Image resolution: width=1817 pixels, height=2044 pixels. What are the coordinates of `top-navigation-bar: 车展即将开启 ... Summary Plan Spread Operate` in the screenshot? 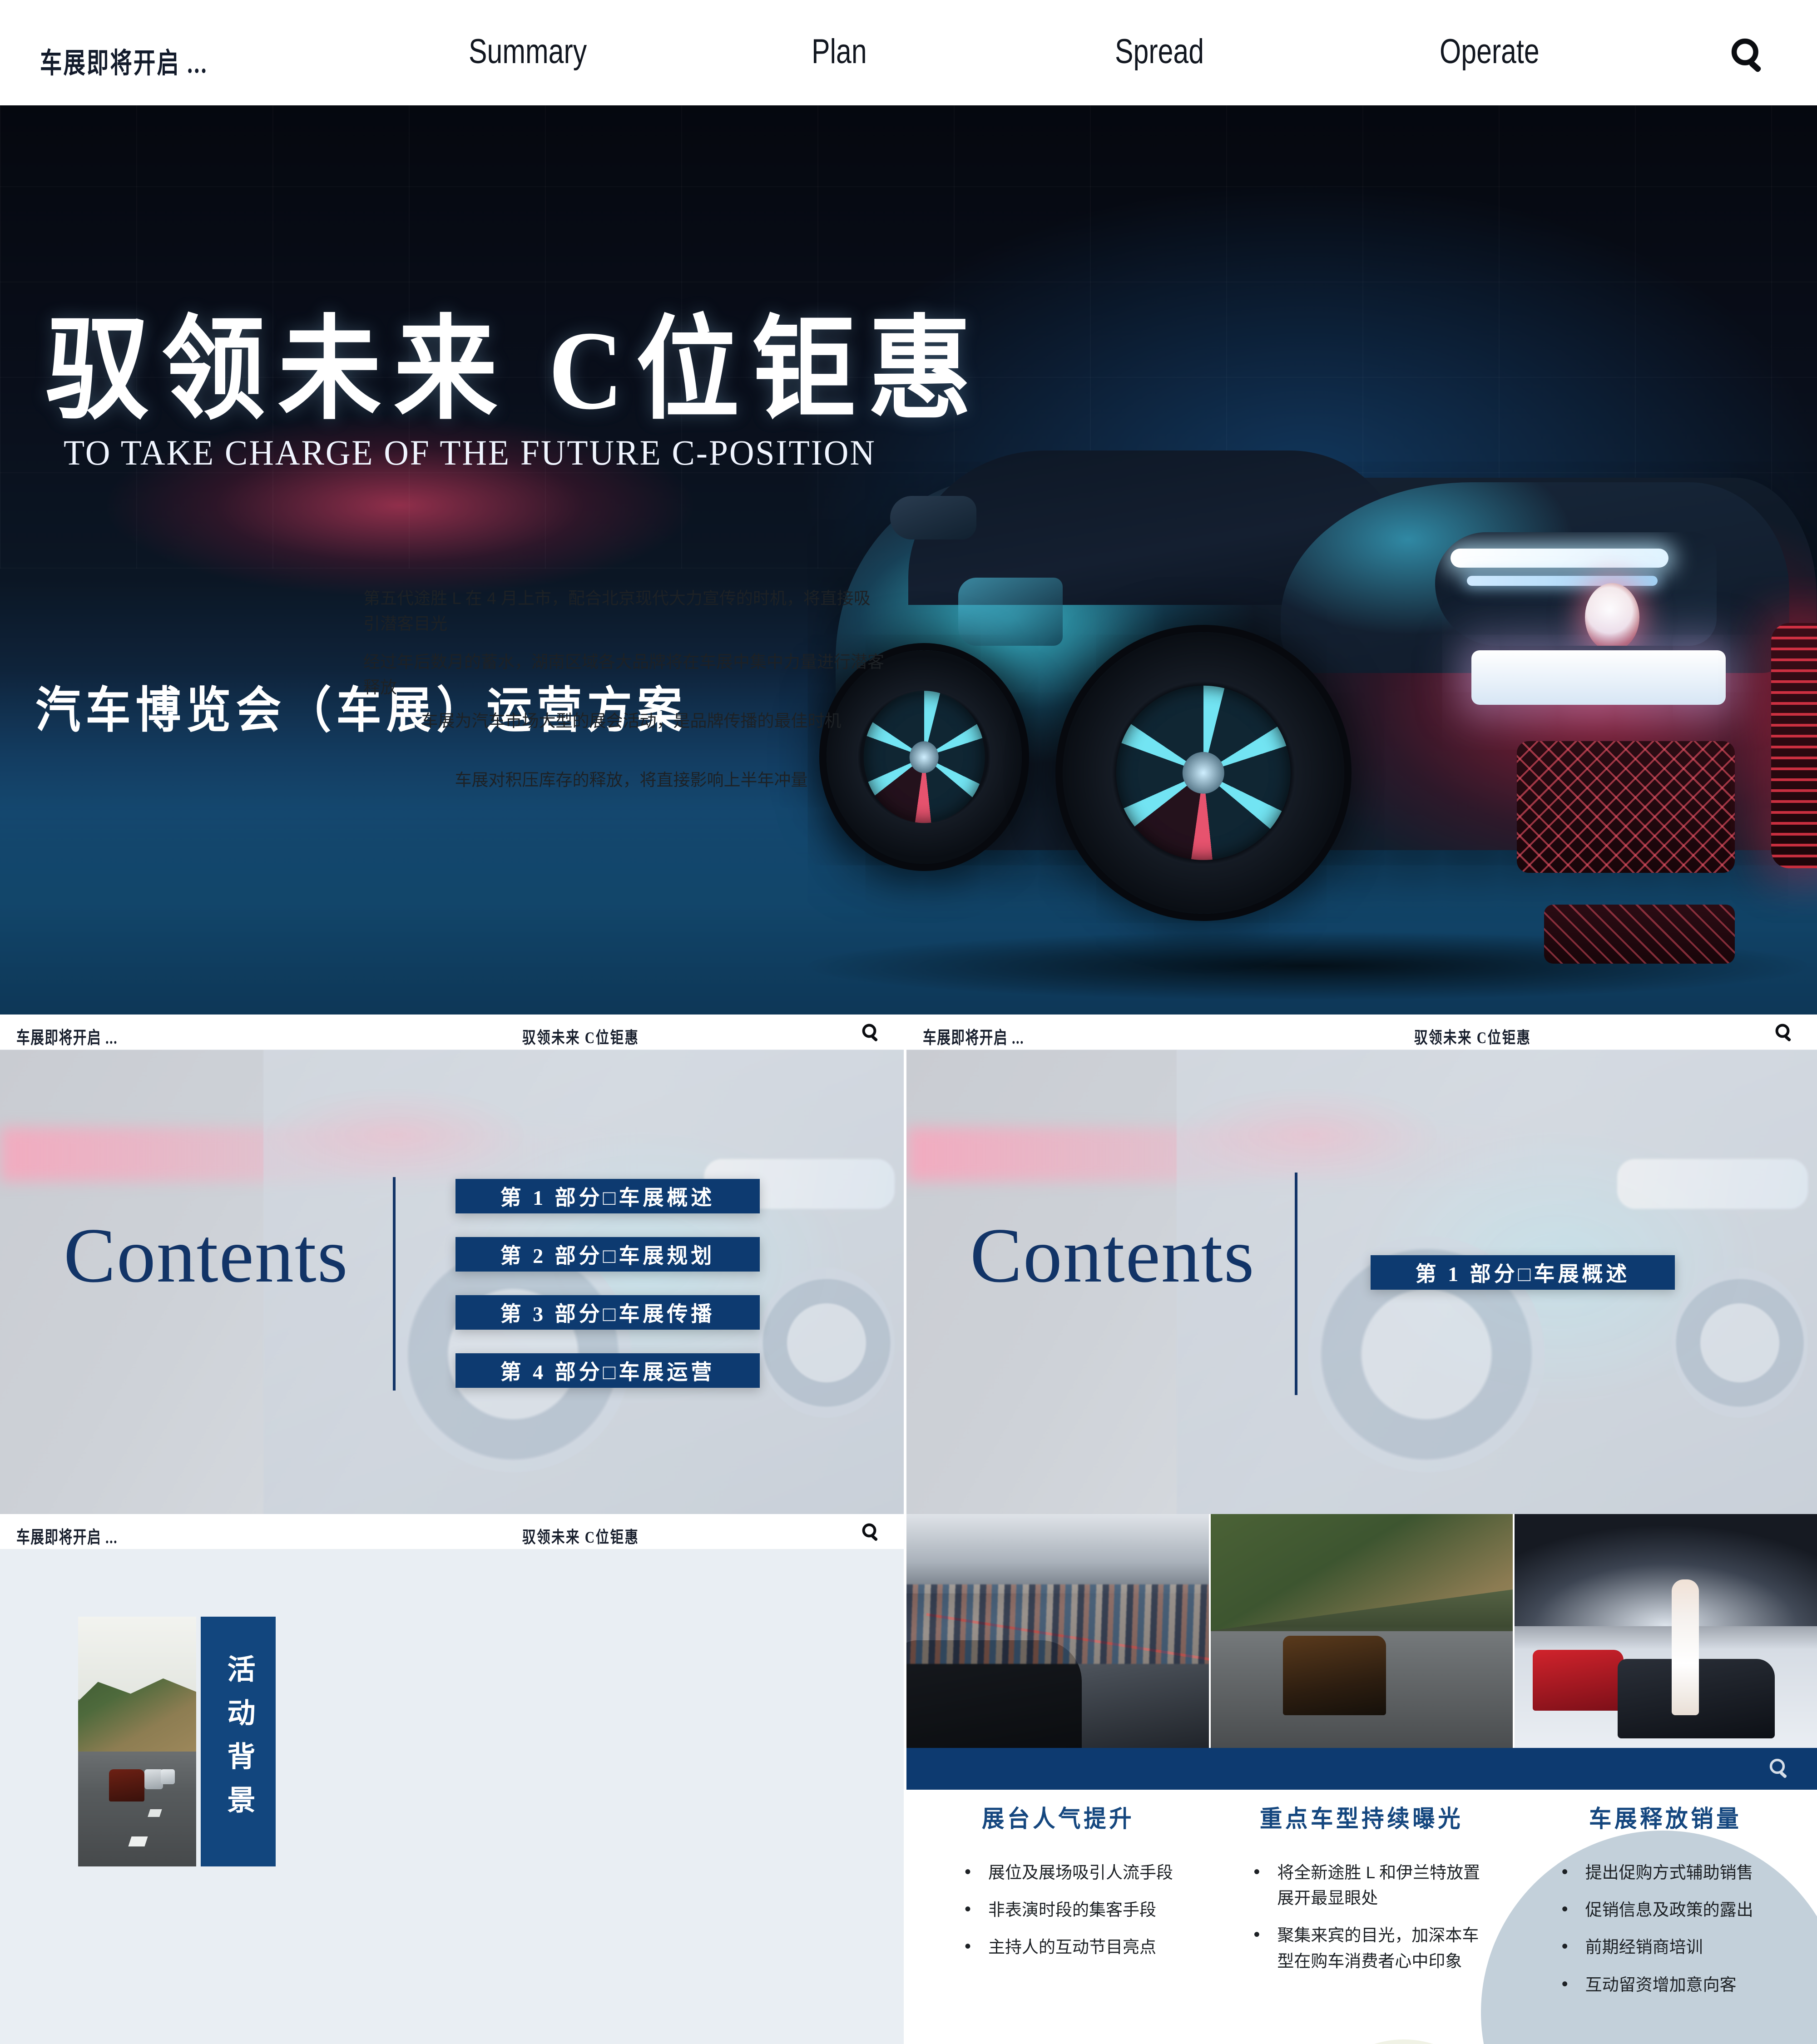 It's located at (908, 53).